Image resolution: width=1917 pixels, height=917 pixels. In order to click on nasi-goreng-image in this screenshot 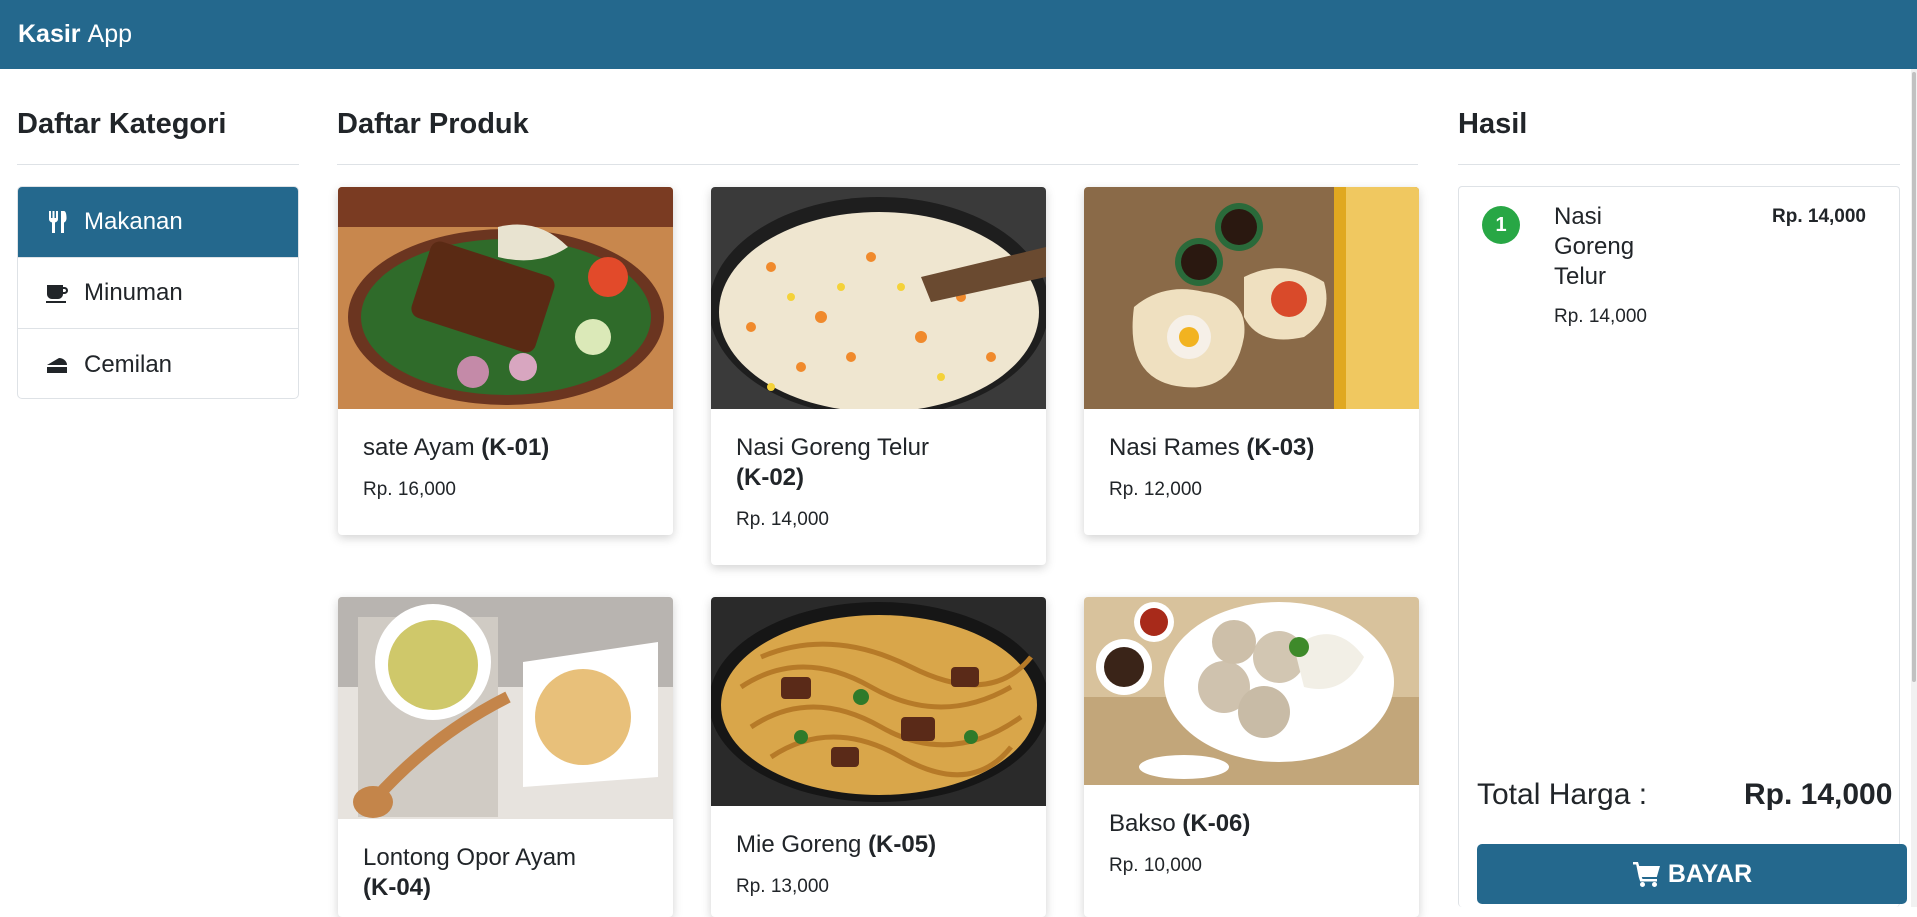, I will do `click(878, 298)`.